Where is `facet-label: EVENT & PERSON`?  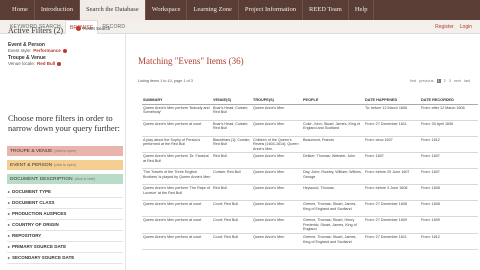 facet-label: EVENT & PERSON is located at coordinates (31, 165).